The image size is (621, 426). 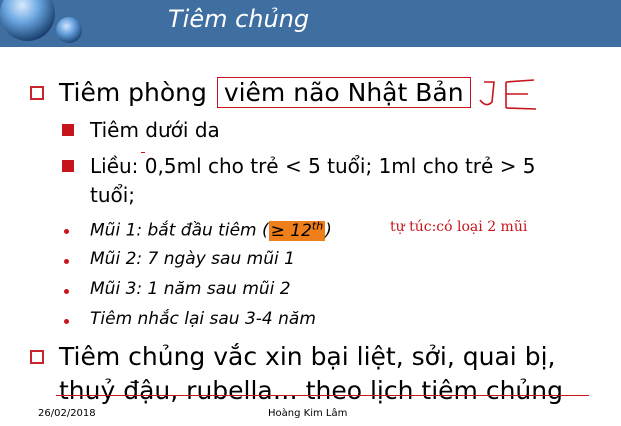 I want to click on dose-3-item: Mũi 3: 1 năm sau mũi 2, so click(x=190, y=289).